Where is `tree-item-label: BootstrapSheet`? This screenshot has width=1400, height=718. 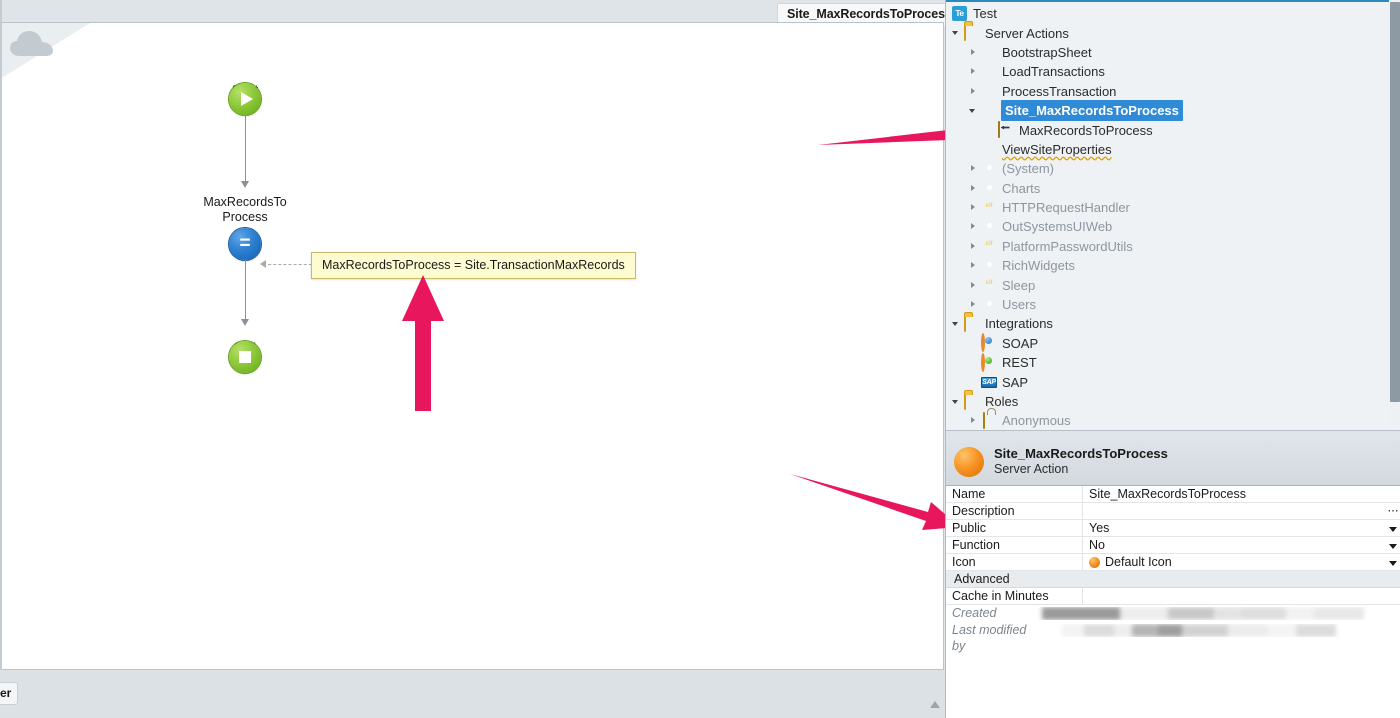 tree-item-label: BootstrapSheet is located at coordinates (1047, 52).